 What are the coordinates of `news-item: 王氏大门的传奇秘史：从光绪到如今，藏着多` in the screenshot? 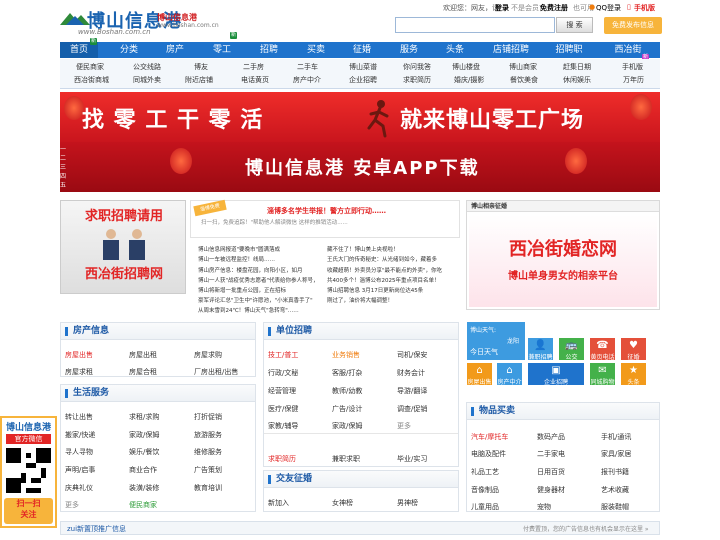 It's located at (393, 259).